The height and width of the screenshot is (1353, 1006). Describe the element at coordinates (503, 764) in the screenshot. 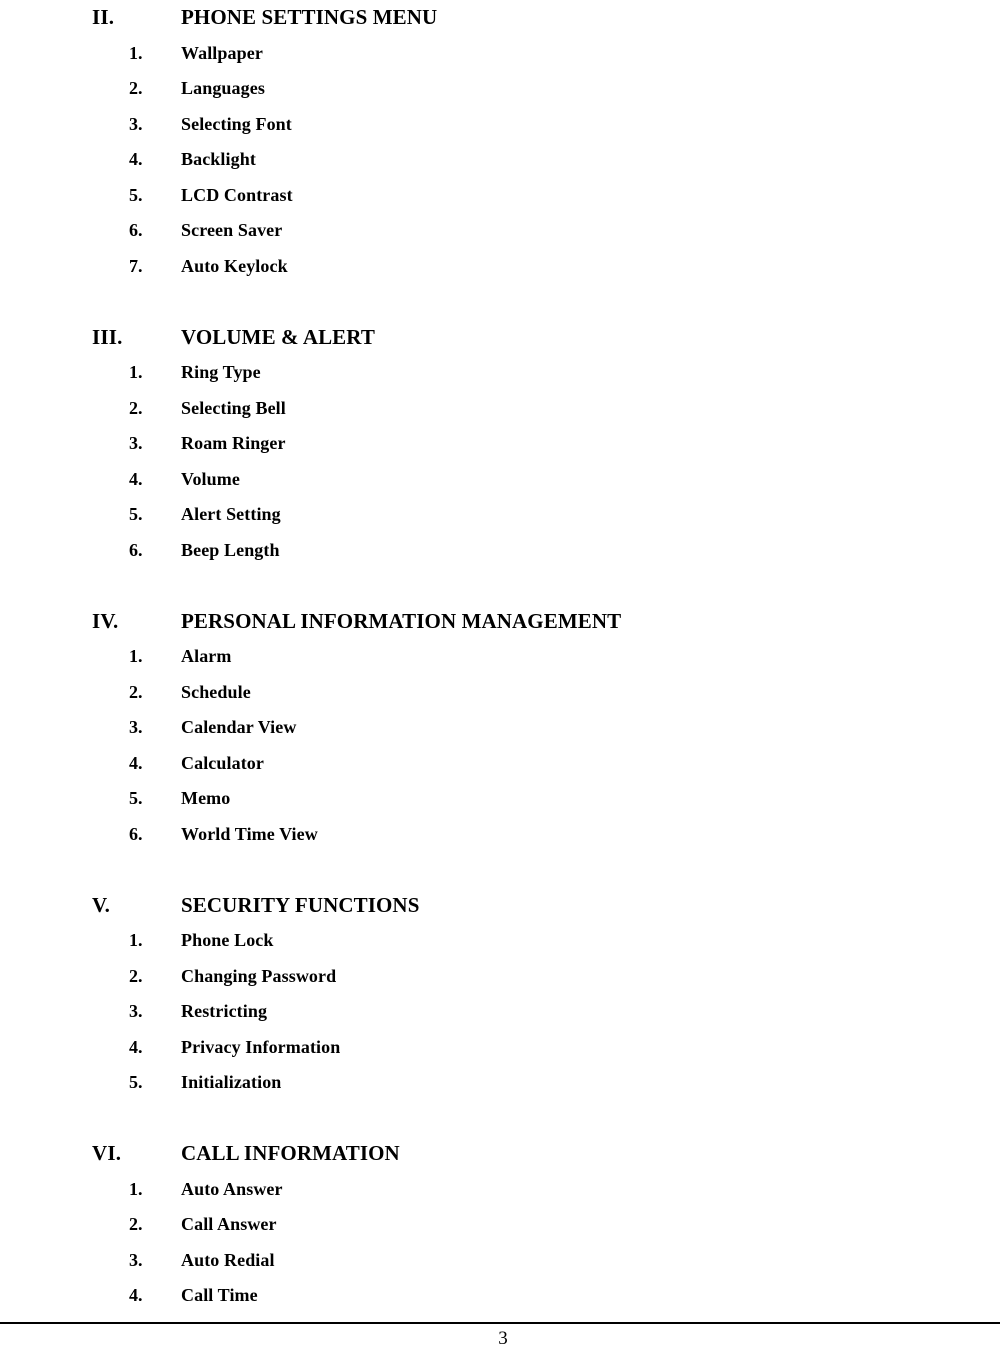

I see `toc-item: 4. Calculator` at that location.